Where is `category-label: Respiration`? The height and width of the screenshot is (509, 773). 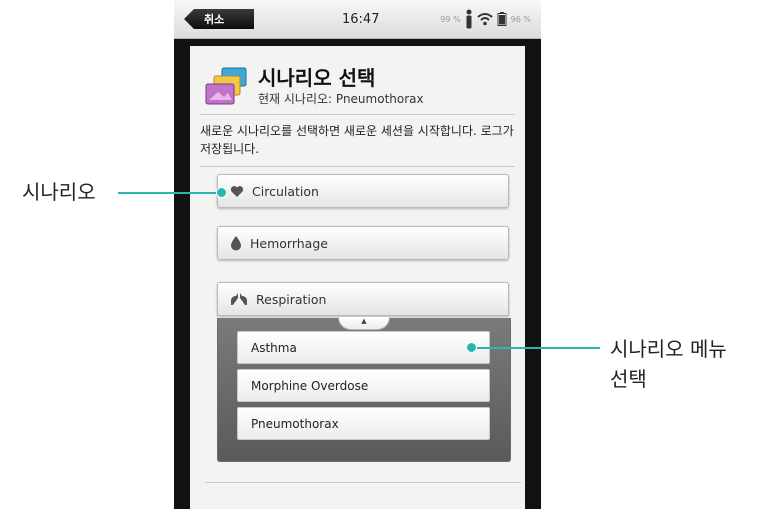
category-label: Respiration is located at coordinates (291, 299).